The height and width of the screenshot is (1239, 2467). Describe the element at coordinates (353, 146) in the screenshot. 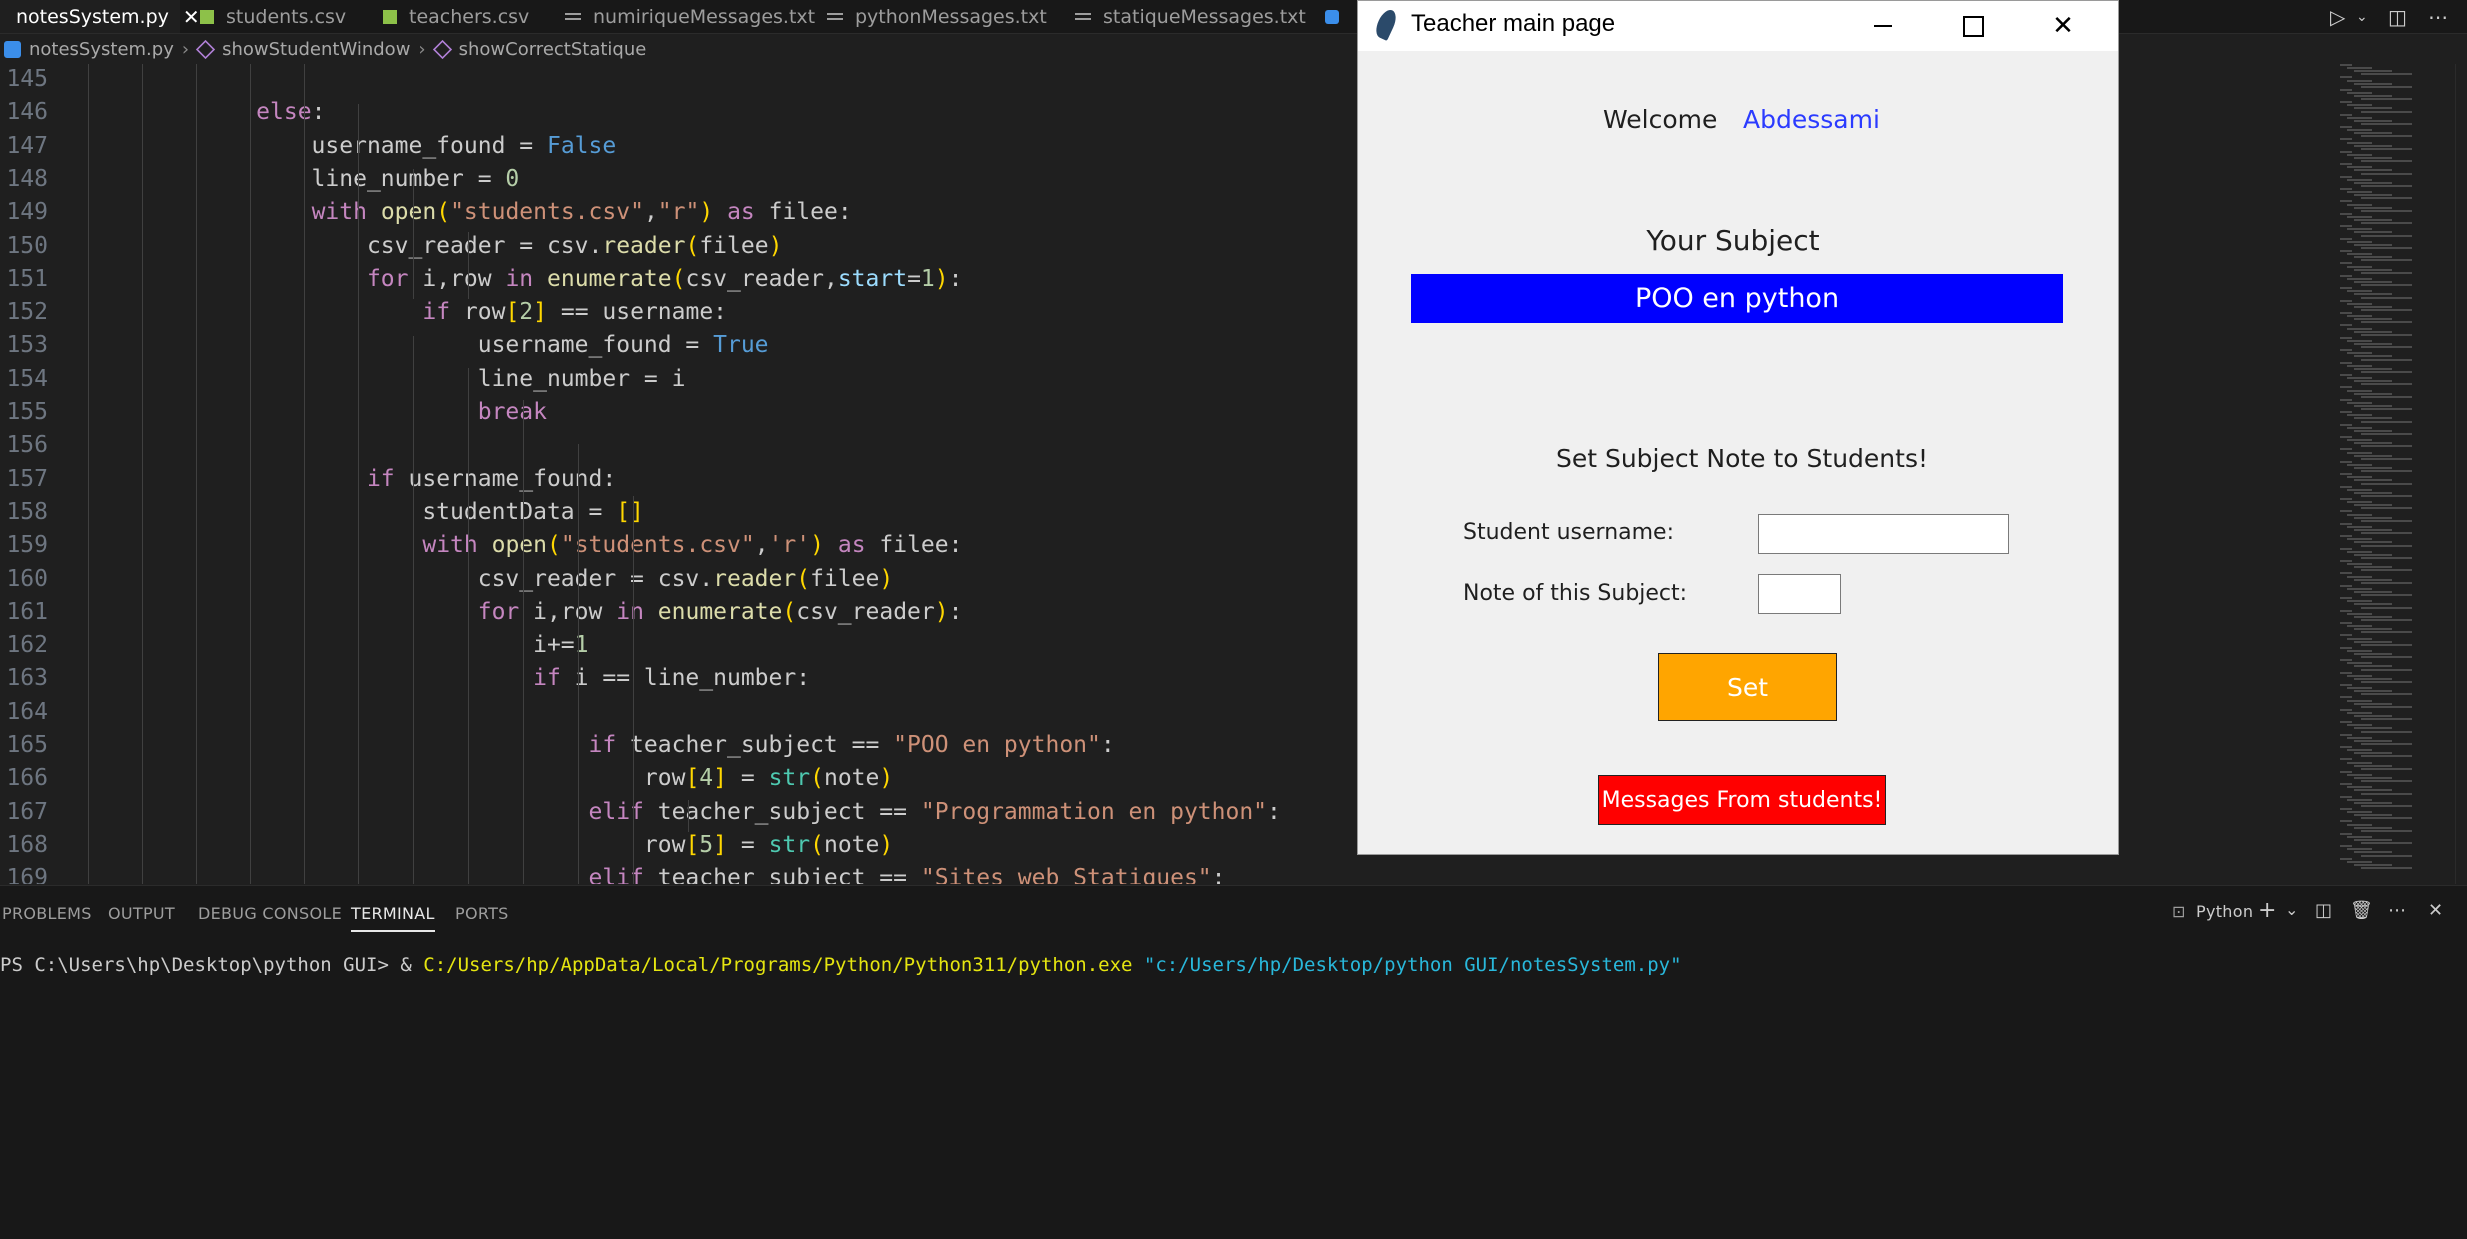

I see `code-text: username_found = False` at that location.